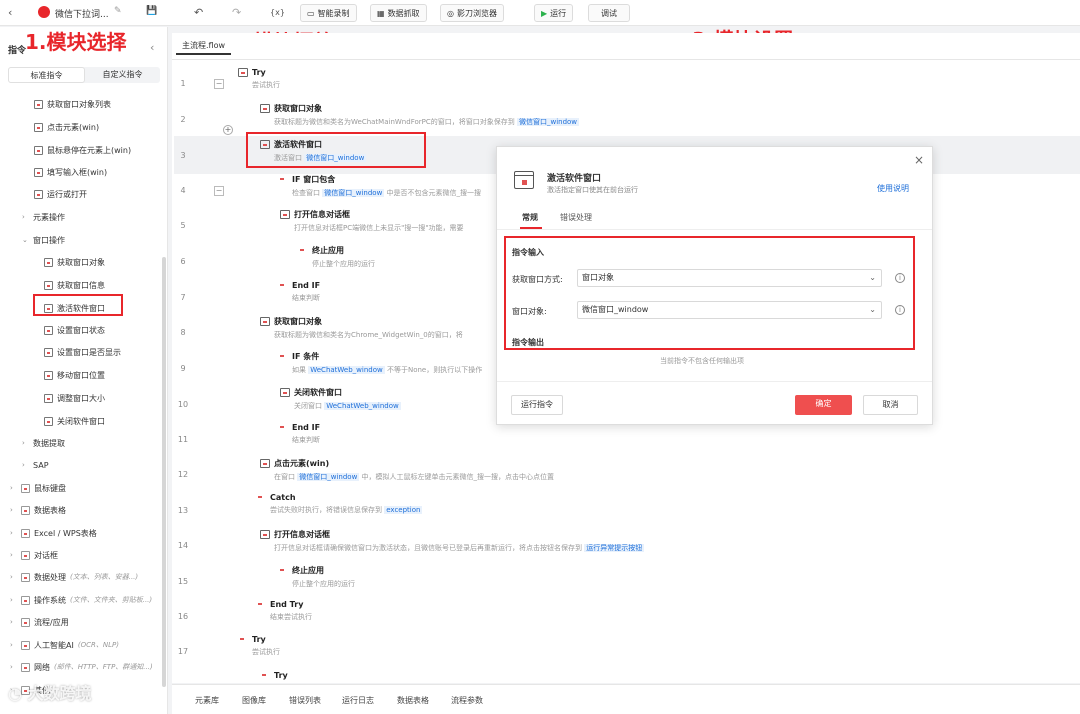 This screenshot has width=1080, height=714. What do you see at coordinates (60, 194) in the screenshot?
I see `command-item: 运行或打开` at bounding box center [60, 194].